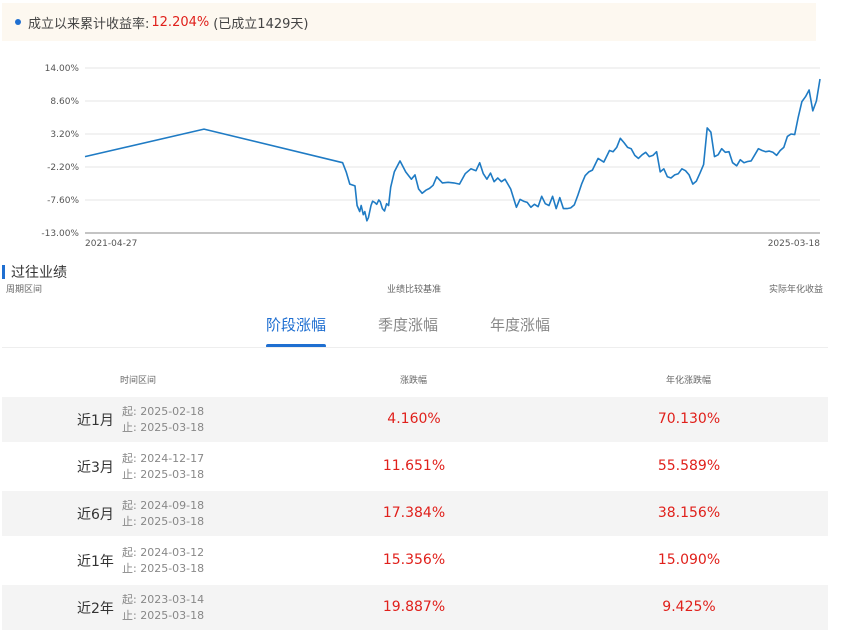 The height and width of the screenshot is (641, 852). What do you see at coordinates (163, 599) in the screenshot?
I see `start-date: 起: 2023-03-14` at bounding box center [163, 599].